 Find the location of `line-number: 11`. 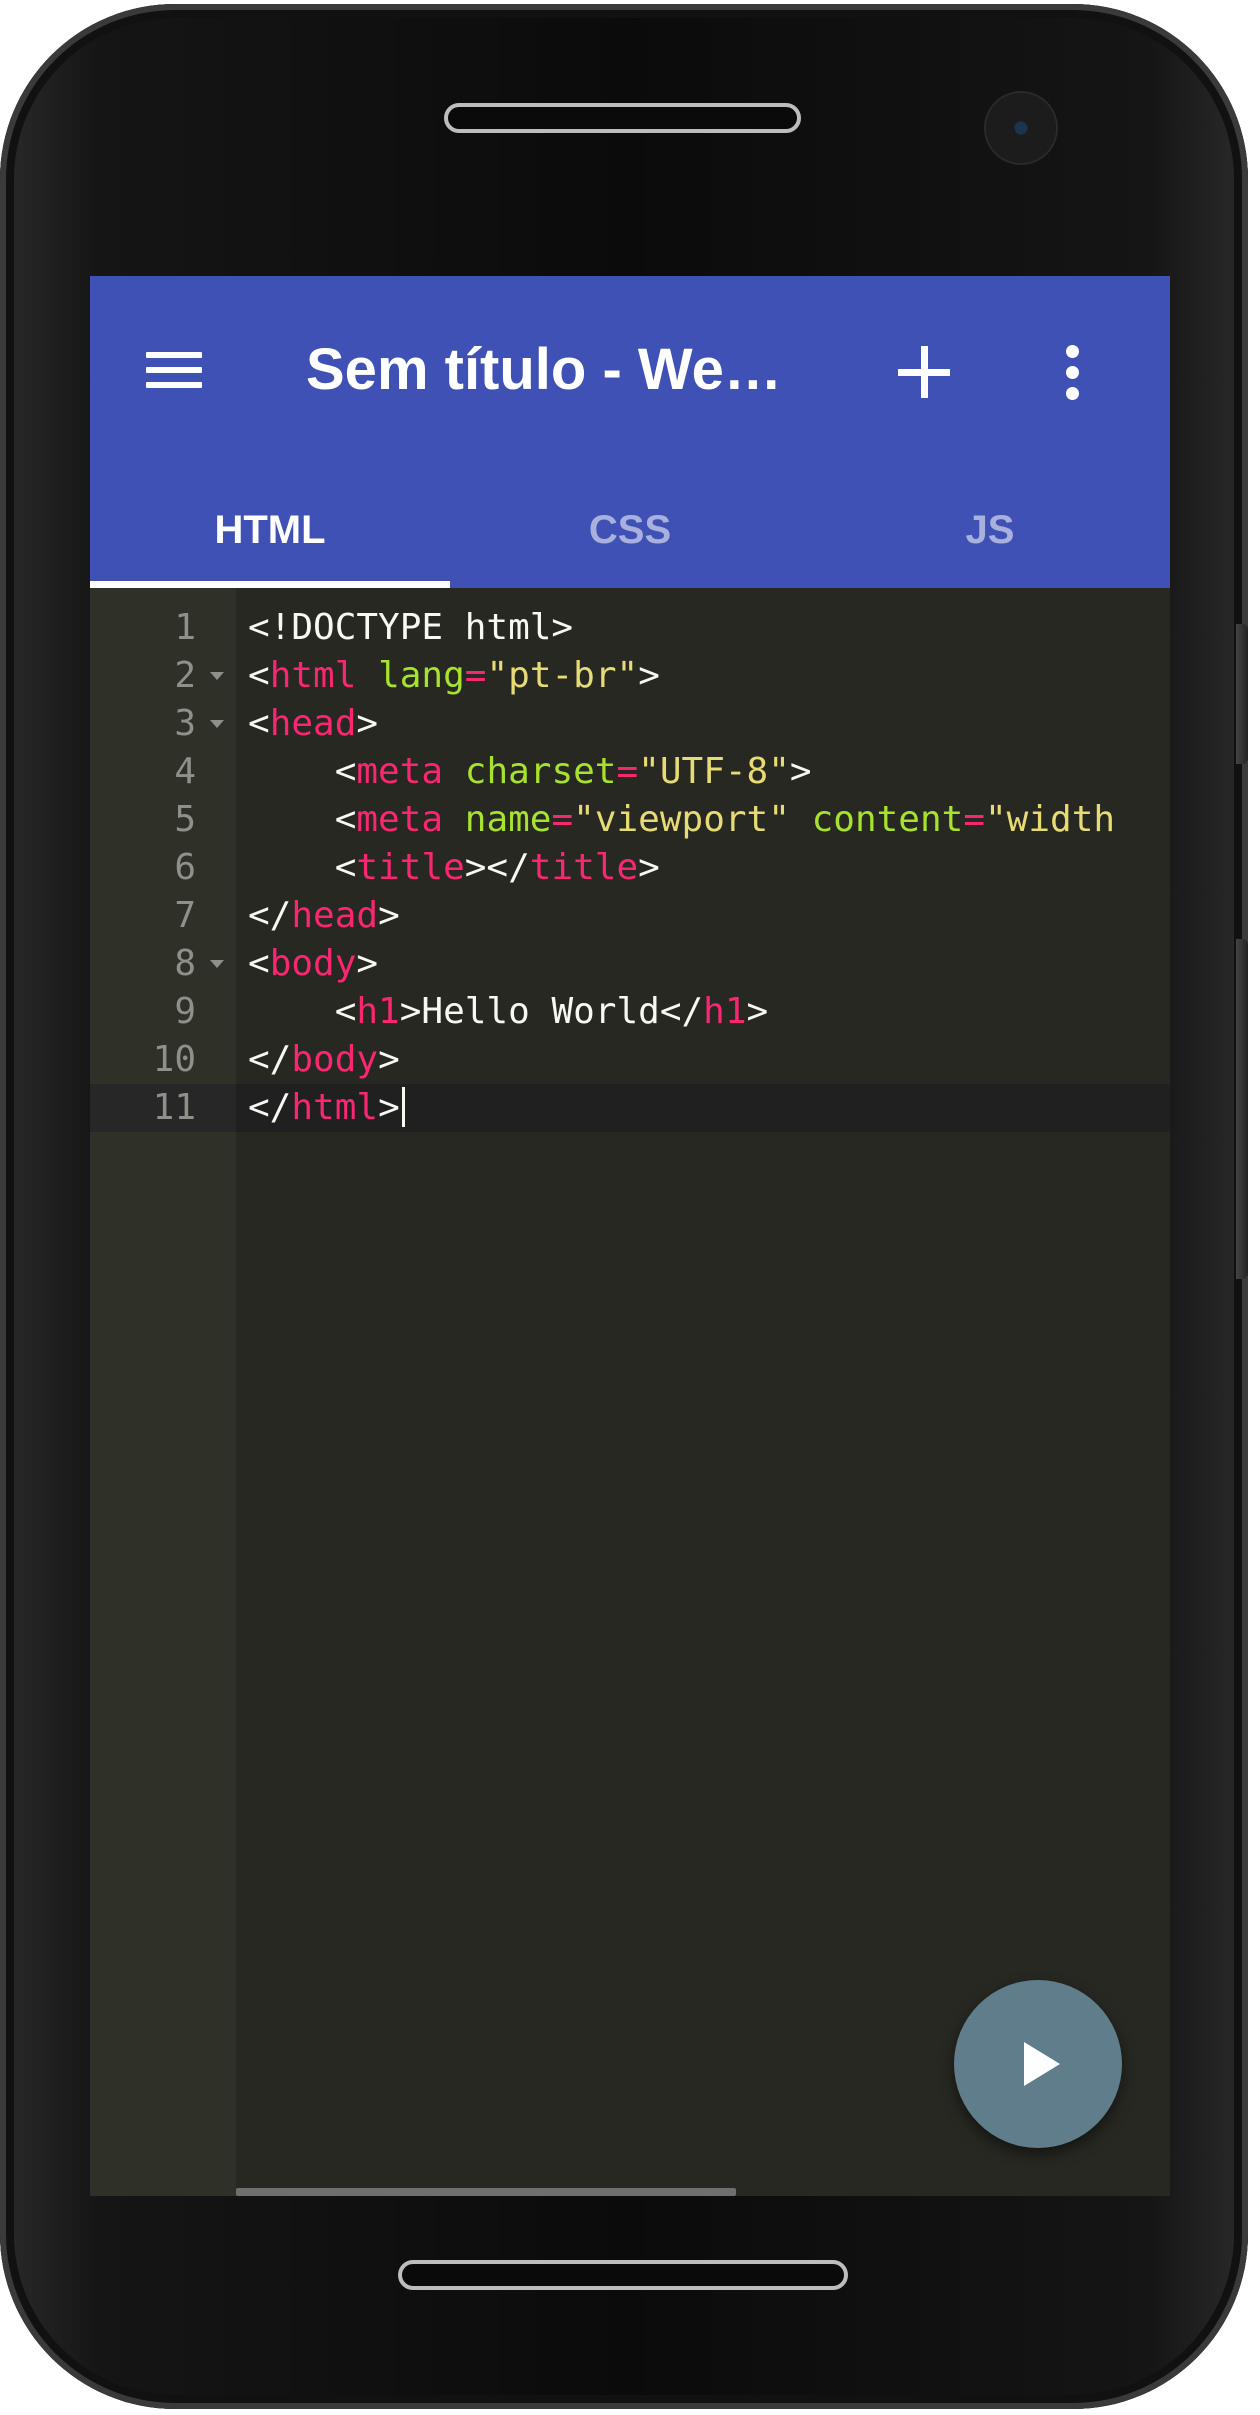

line-number: 11 is located at coordinates (174, 1107).